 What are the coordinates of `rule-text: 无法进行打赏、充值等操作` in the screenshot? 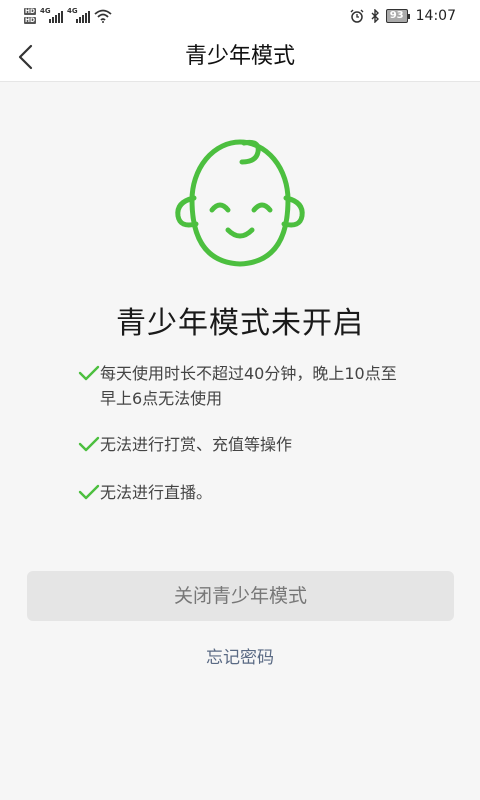 It's located at (196, 444).